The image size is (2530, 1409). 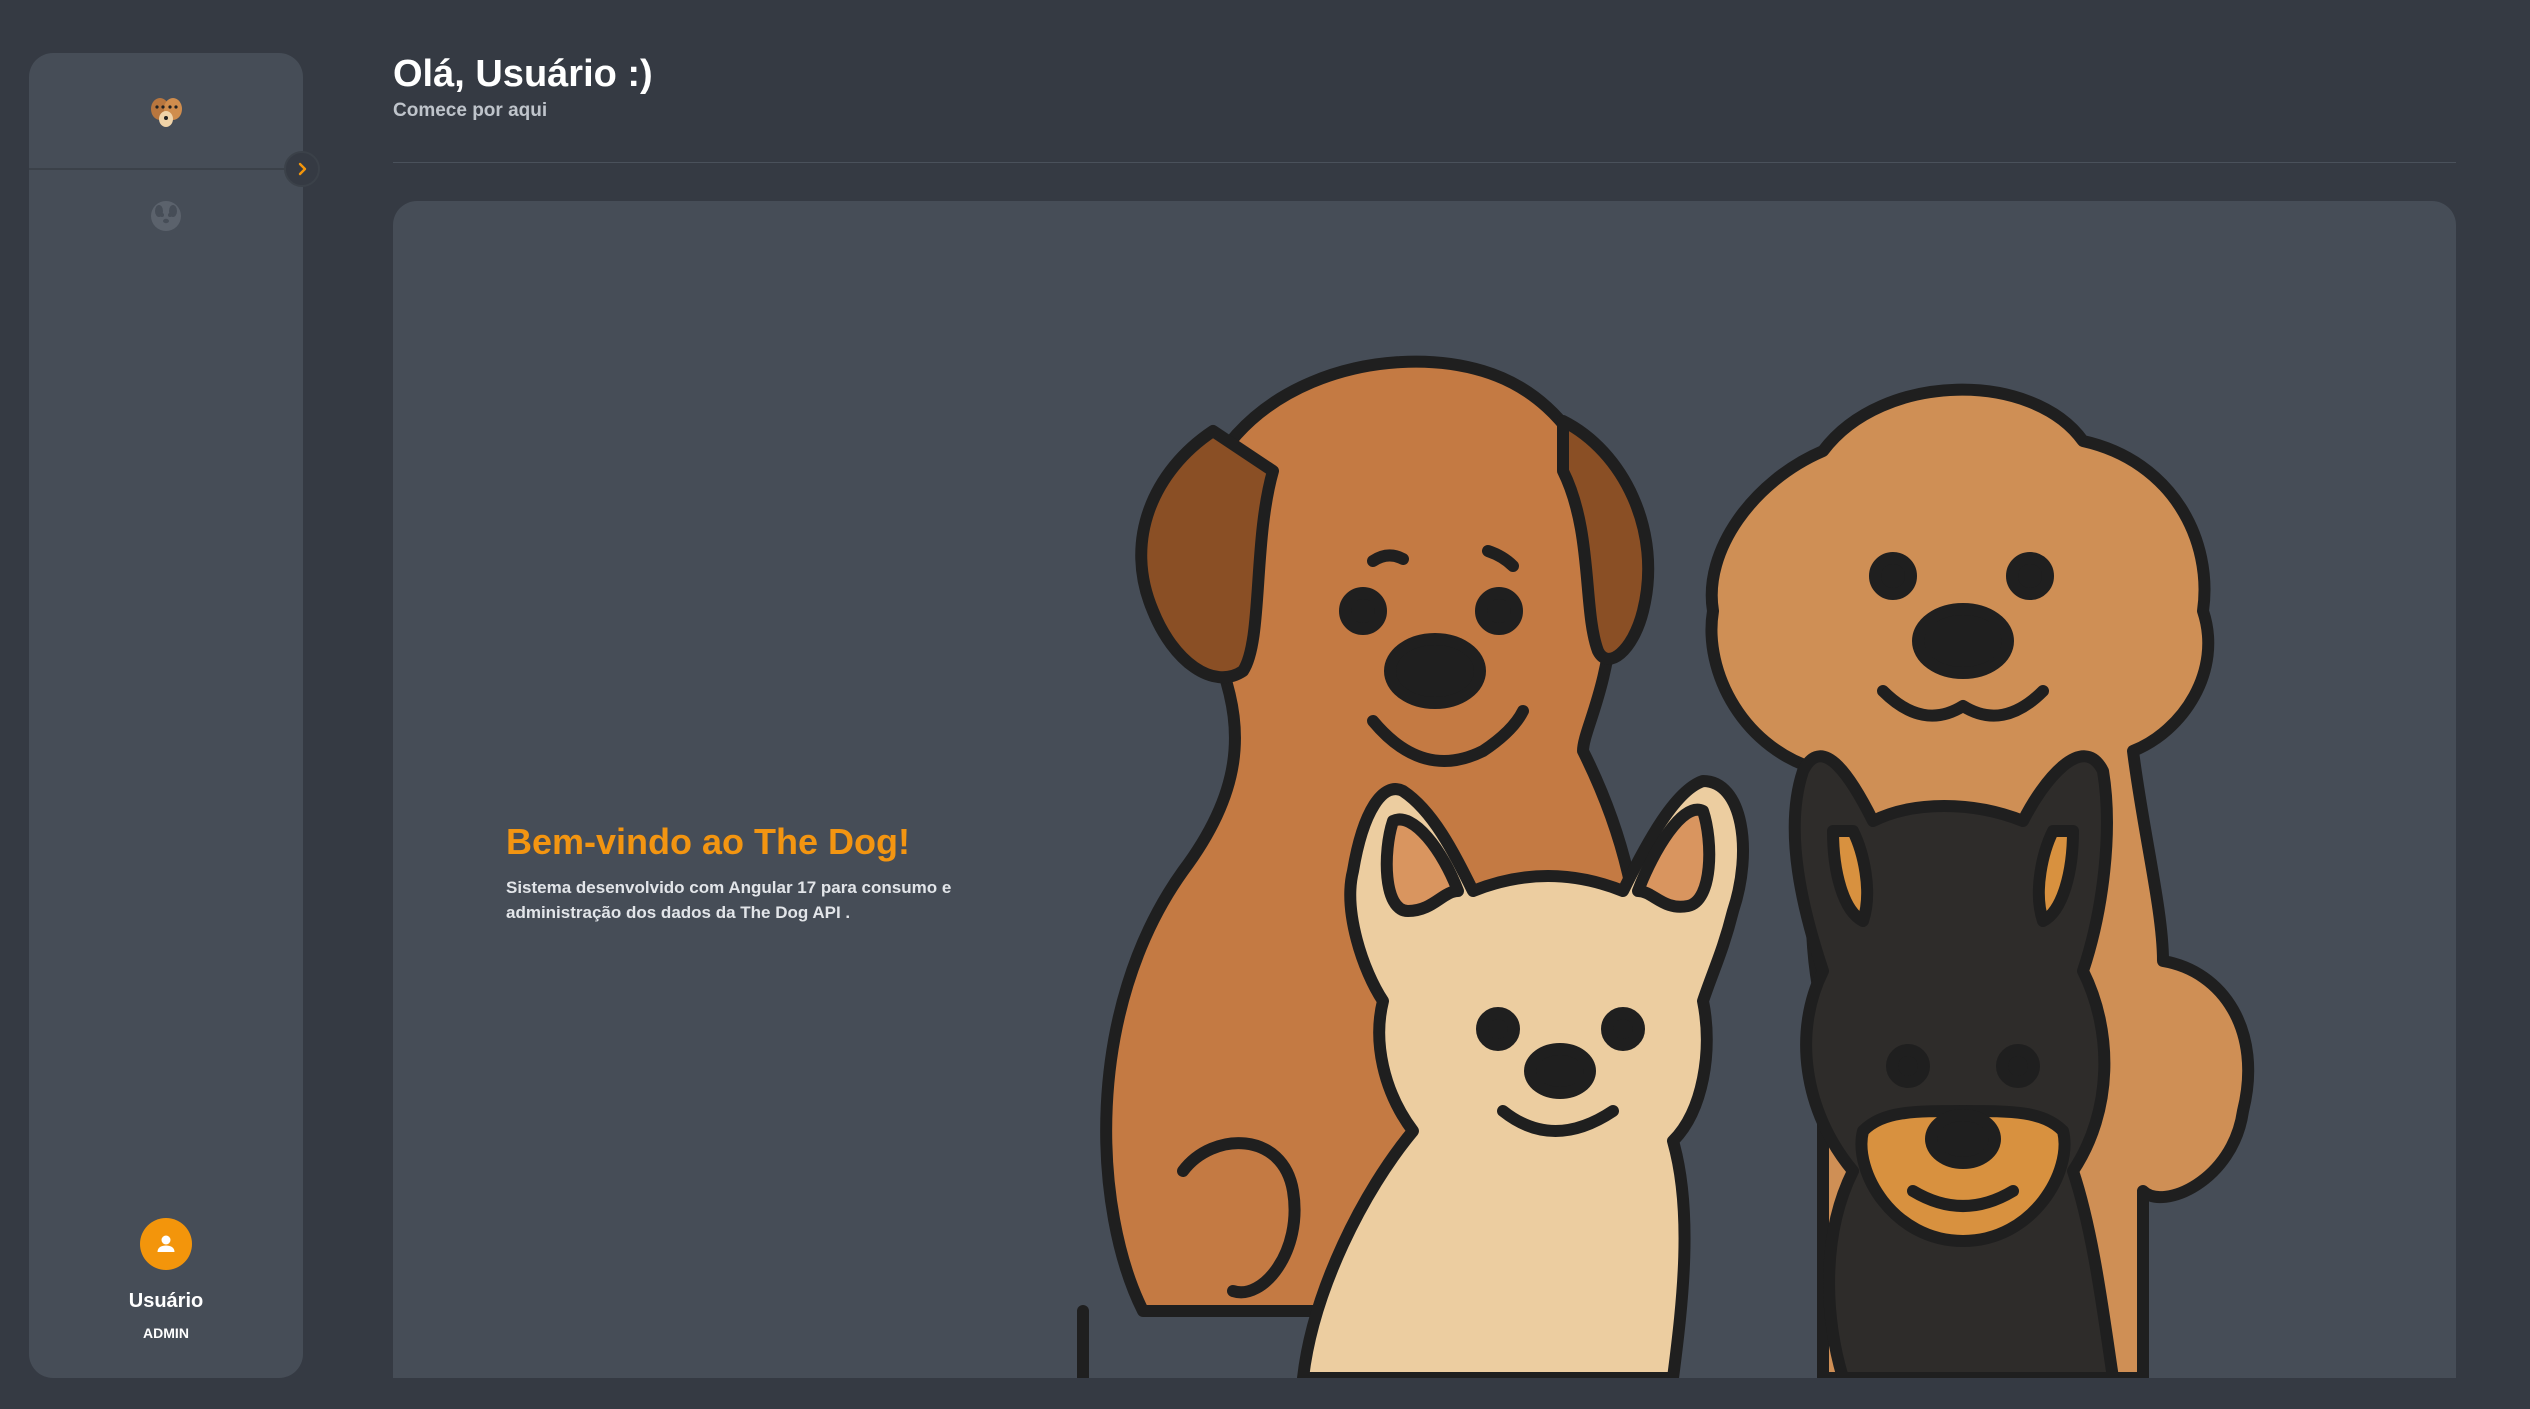 What do you see at coordinates (1424, 85) in the screenshot?
I see `page-header: Olá, Usuário :) Comece por aqui` at bounding box center [1424, 85].